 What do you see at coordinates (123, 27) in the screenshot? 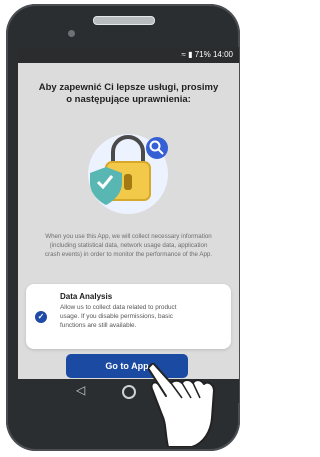
I see `phone-top-bezel` at bounding box center [123, 27].